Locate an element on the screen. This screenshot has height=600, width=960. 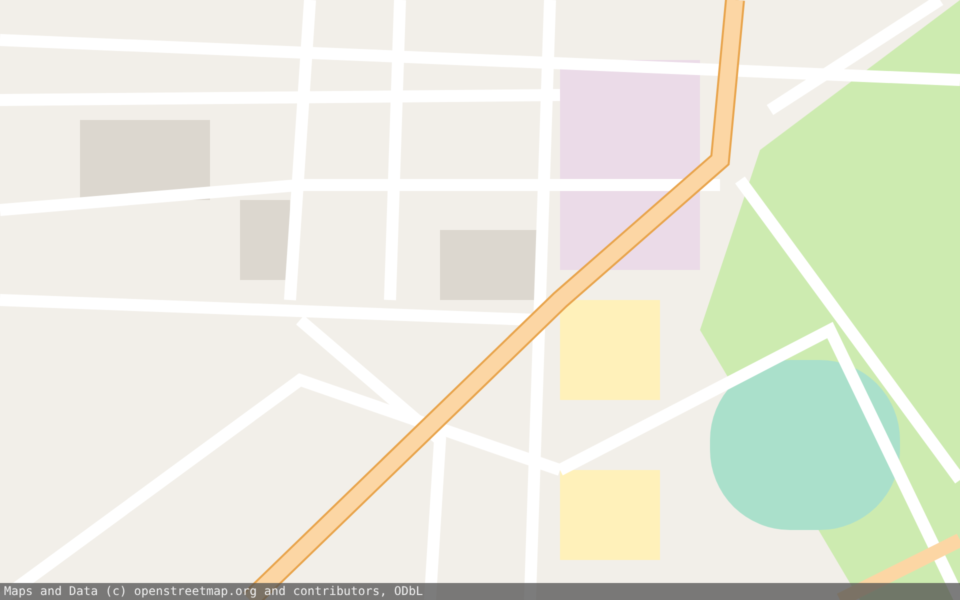
attribution-text: Maps and Data (c) openstreetmap.org and contributors, ODbL is located at coordinates (480, 591).